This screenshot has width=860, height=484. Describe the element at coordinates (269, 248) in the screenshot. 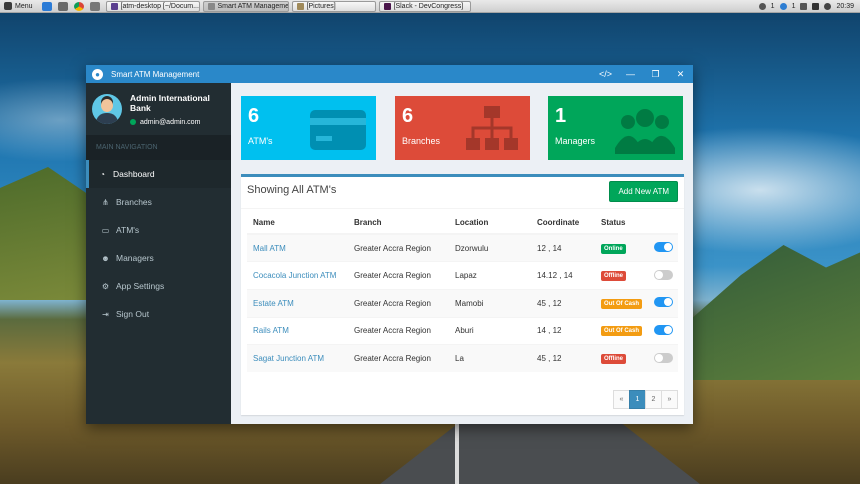

I see `atm-name-link: Mall ATM` at that location.